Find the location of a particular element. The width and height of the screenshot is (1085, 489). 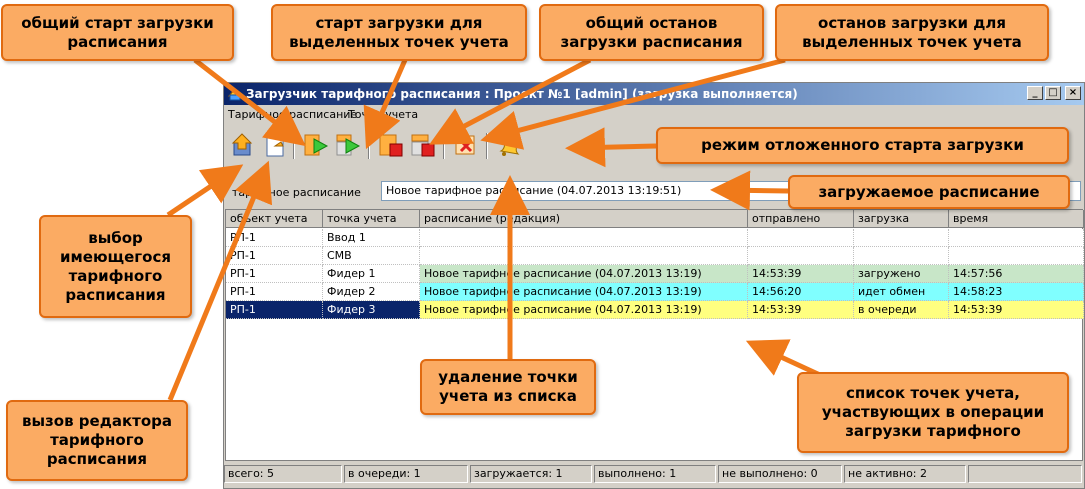

minimize-button: _ is located at coordinates (1035, 93).